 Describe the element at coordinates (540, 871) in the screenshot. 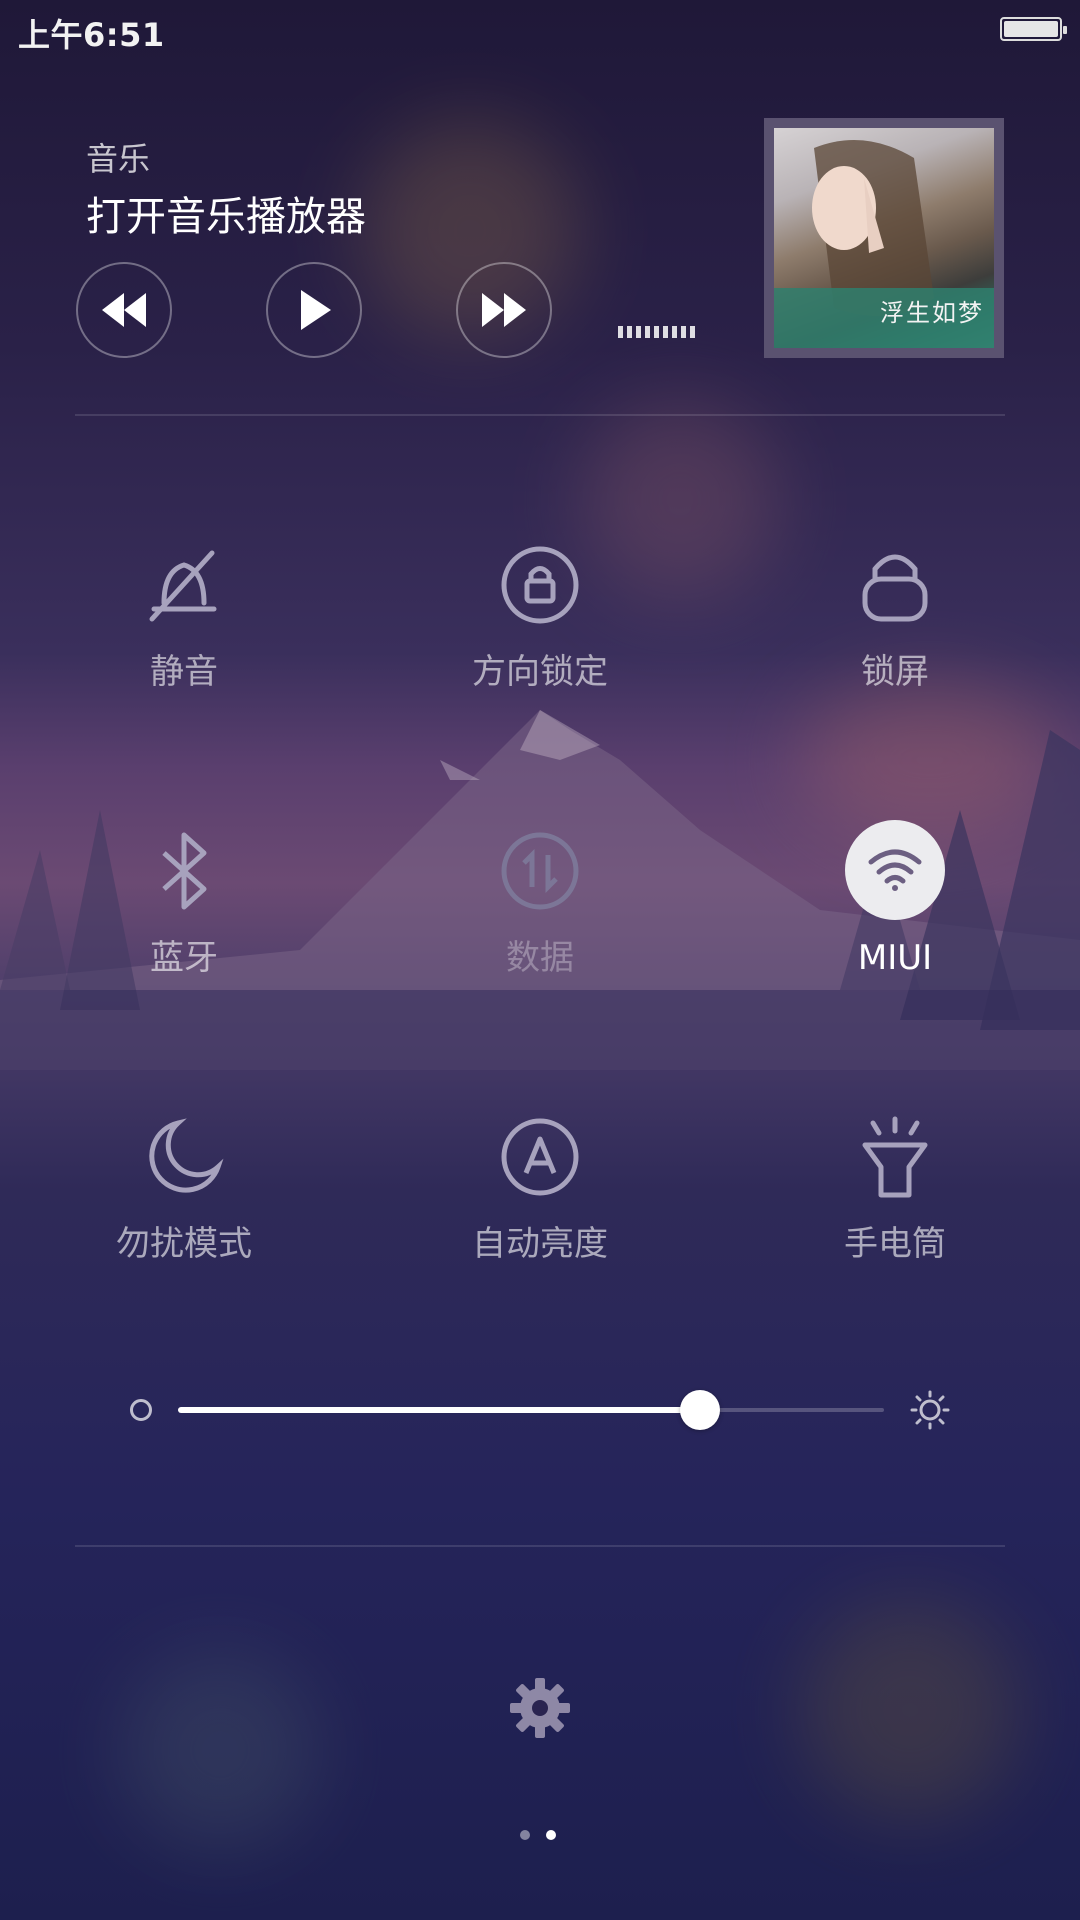

I see `mobile-data-icon` at that location.